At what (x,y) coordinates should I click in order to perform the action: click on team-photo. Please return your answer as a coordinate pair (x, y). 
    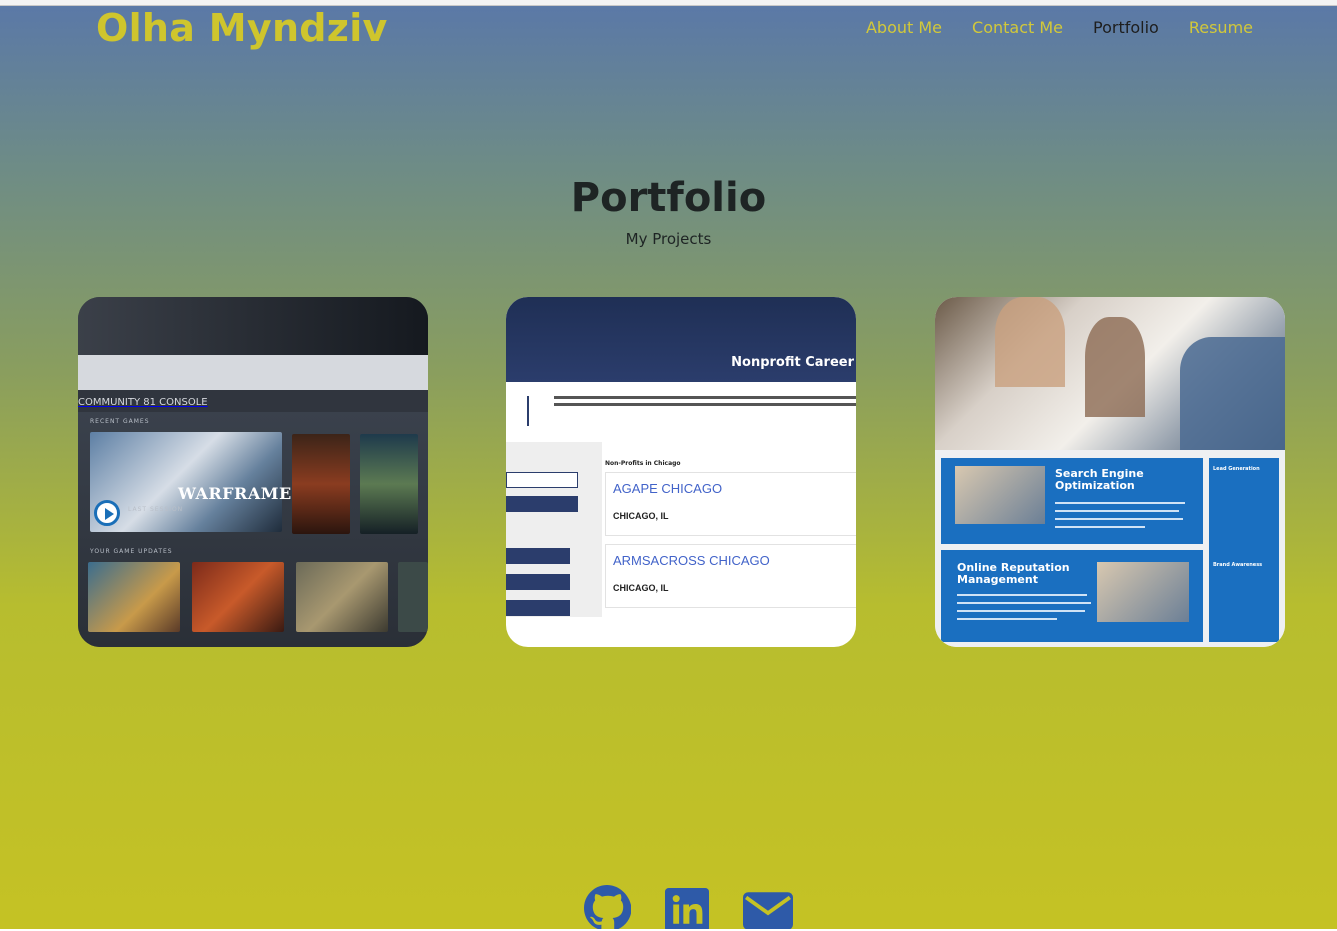
    Looking at the image, I should click on (1110, 373).